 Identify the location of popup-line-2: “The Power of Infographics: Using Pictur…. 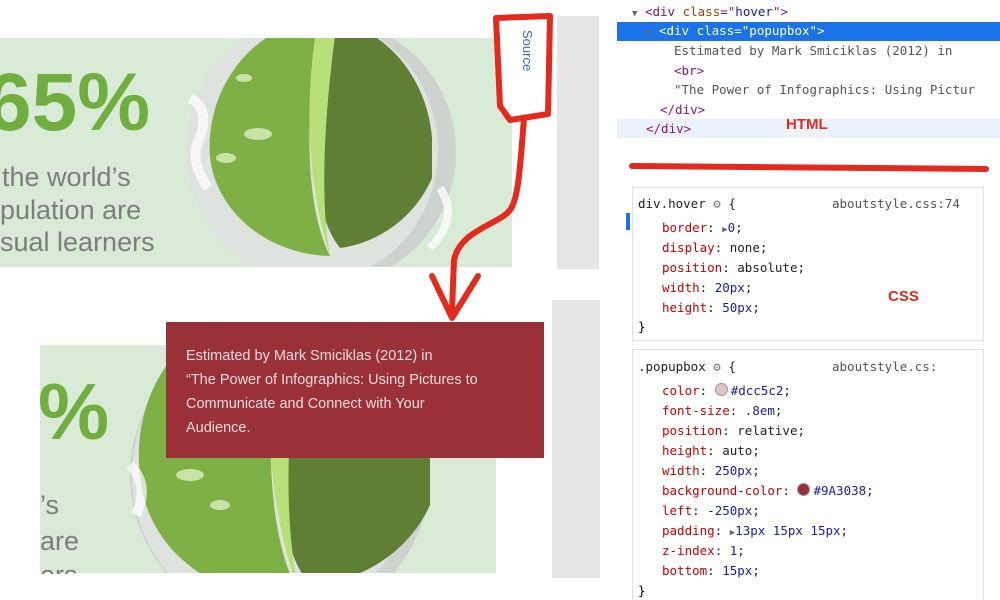
(332, 380).